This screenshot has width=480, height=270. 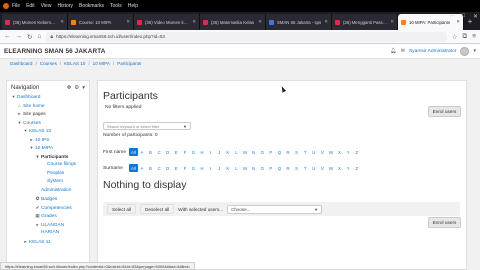 I want to click on enrol-users-button-bottom: Enrol users, so click(x=444, y=222).